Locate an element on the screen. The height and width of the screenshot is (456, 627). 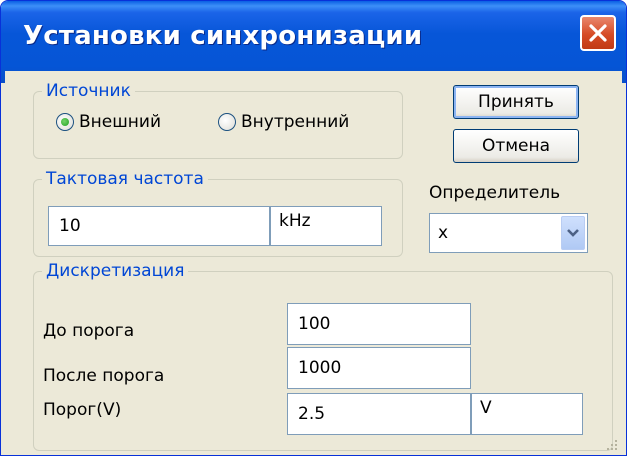
qualifier-label: Определитель is located at coordinates (495, 193).